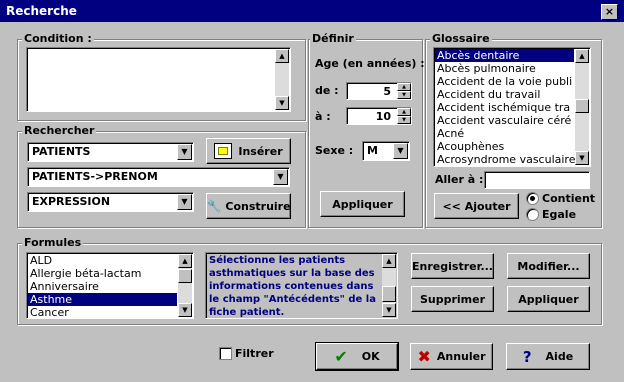 The height and width of the screenshot is (382, 624). I want to click on title-bar, so click(312, 11).